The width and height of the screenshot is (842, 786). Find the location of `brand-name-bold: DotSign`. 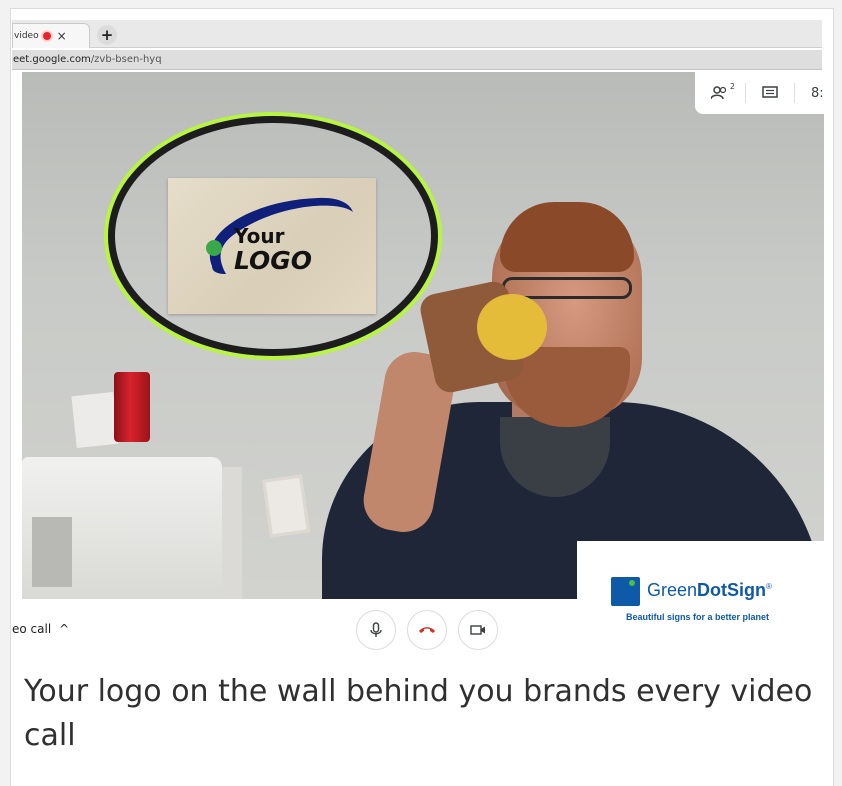

brand-name-bold: DotSign is located at coordinates (732, 590).